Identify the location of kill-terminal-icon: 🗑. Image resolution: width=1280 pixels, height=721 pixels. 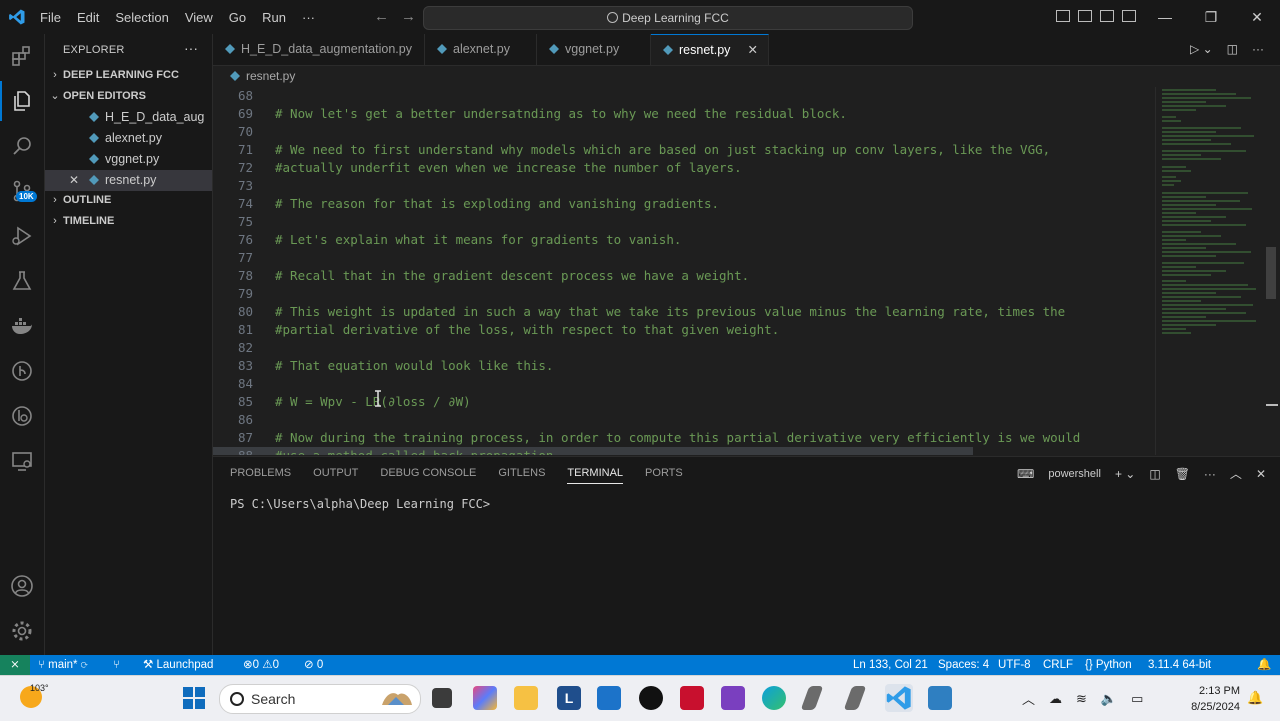
(1182, 474).